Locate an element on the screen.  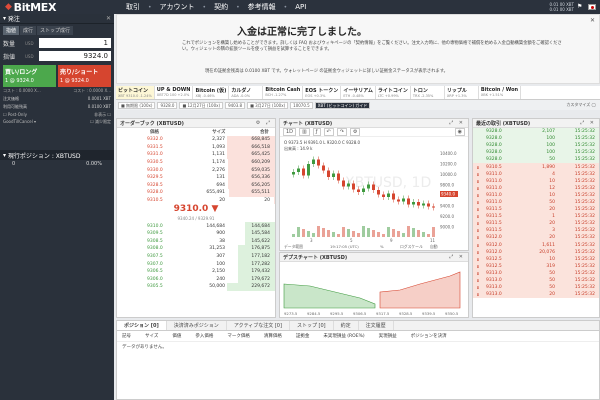
bid-row: 9308.0 31,253 176,875 is located at coordinates (196, 249).